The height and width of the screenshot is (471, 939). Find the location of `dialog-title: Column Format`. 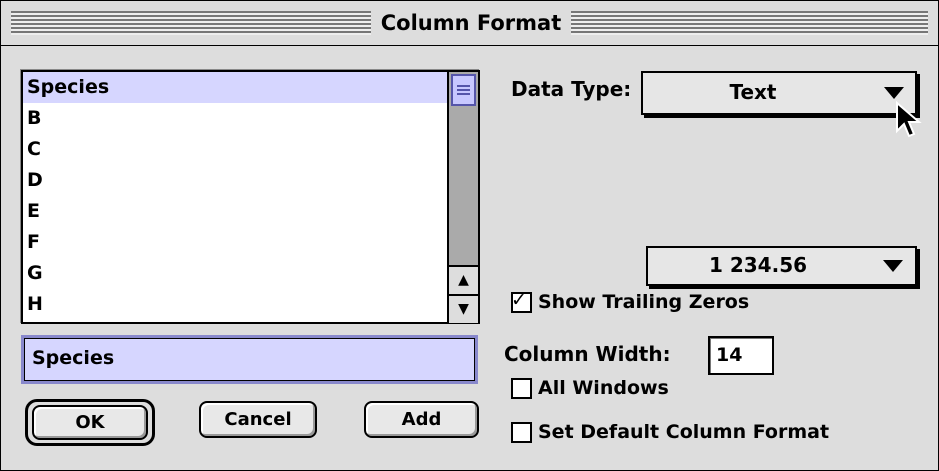

dialog-title: Column Format is located at coordinates (471, 23).